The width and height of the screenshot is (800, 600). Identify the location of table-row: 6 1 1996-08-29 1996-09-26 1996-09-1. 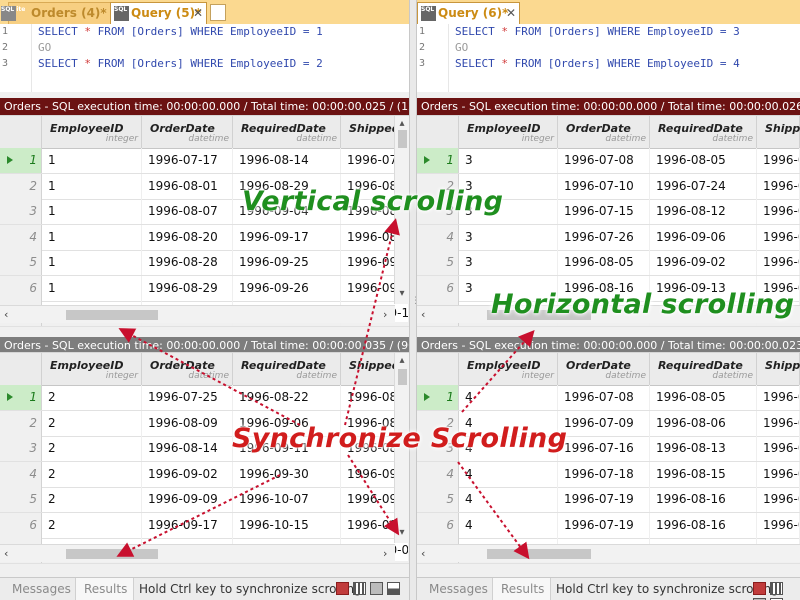
(204, 288).